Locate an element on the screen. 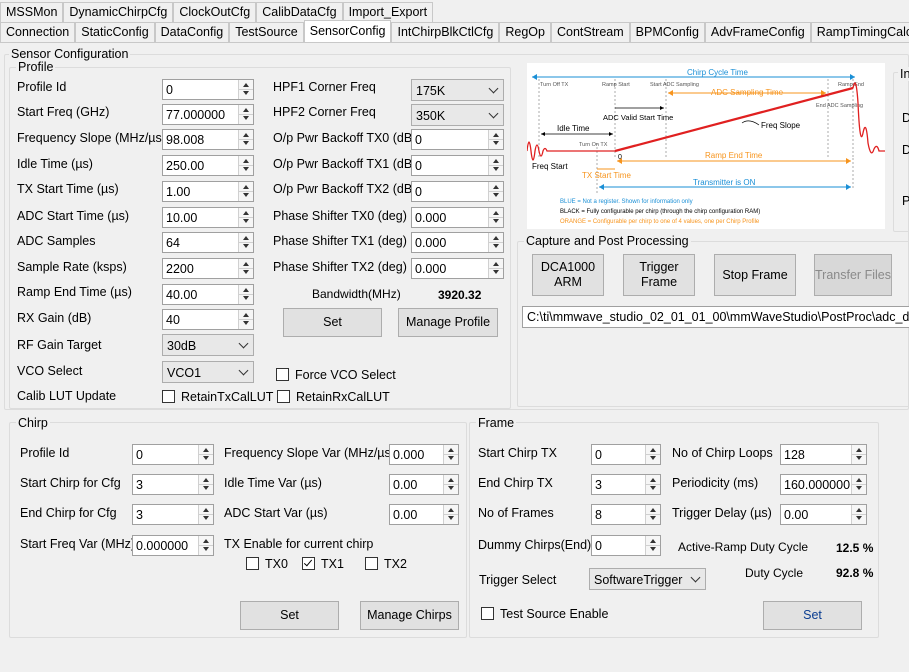  start-freq-var-spinner: 0.000000 is located at coordinates (173, 545).